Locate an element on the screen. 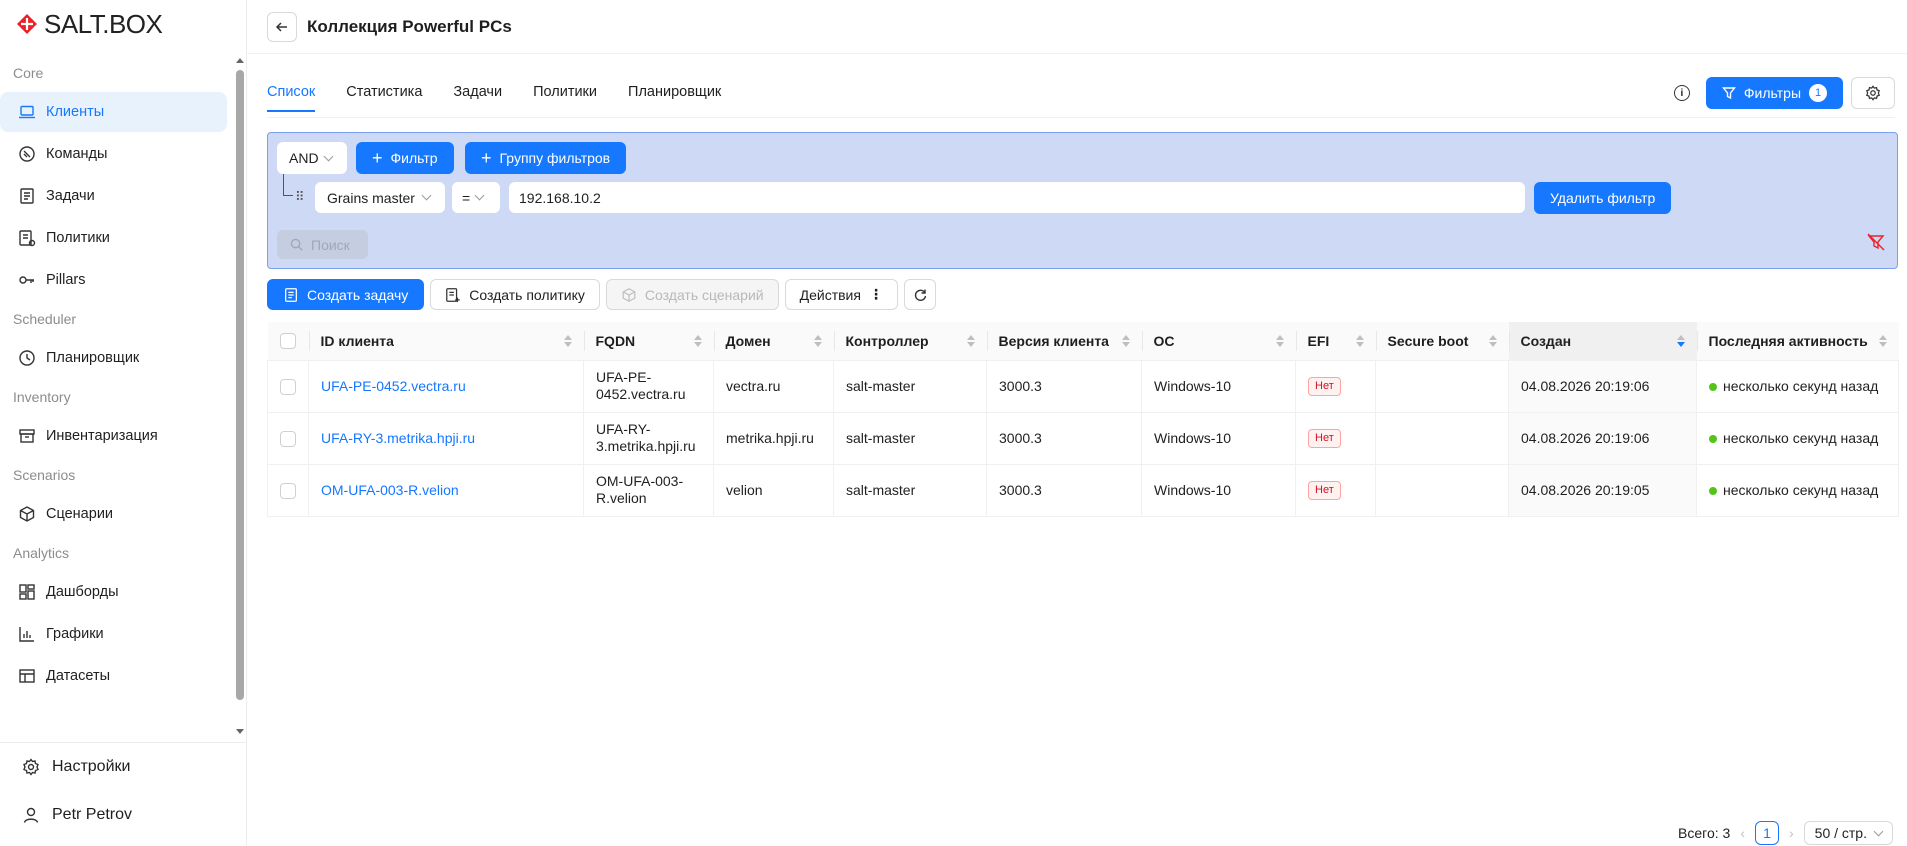 The width and height of the screenshot is (1907, 846). column-header-last-activity: Последняя активность is located at coordinates (1797, 341).